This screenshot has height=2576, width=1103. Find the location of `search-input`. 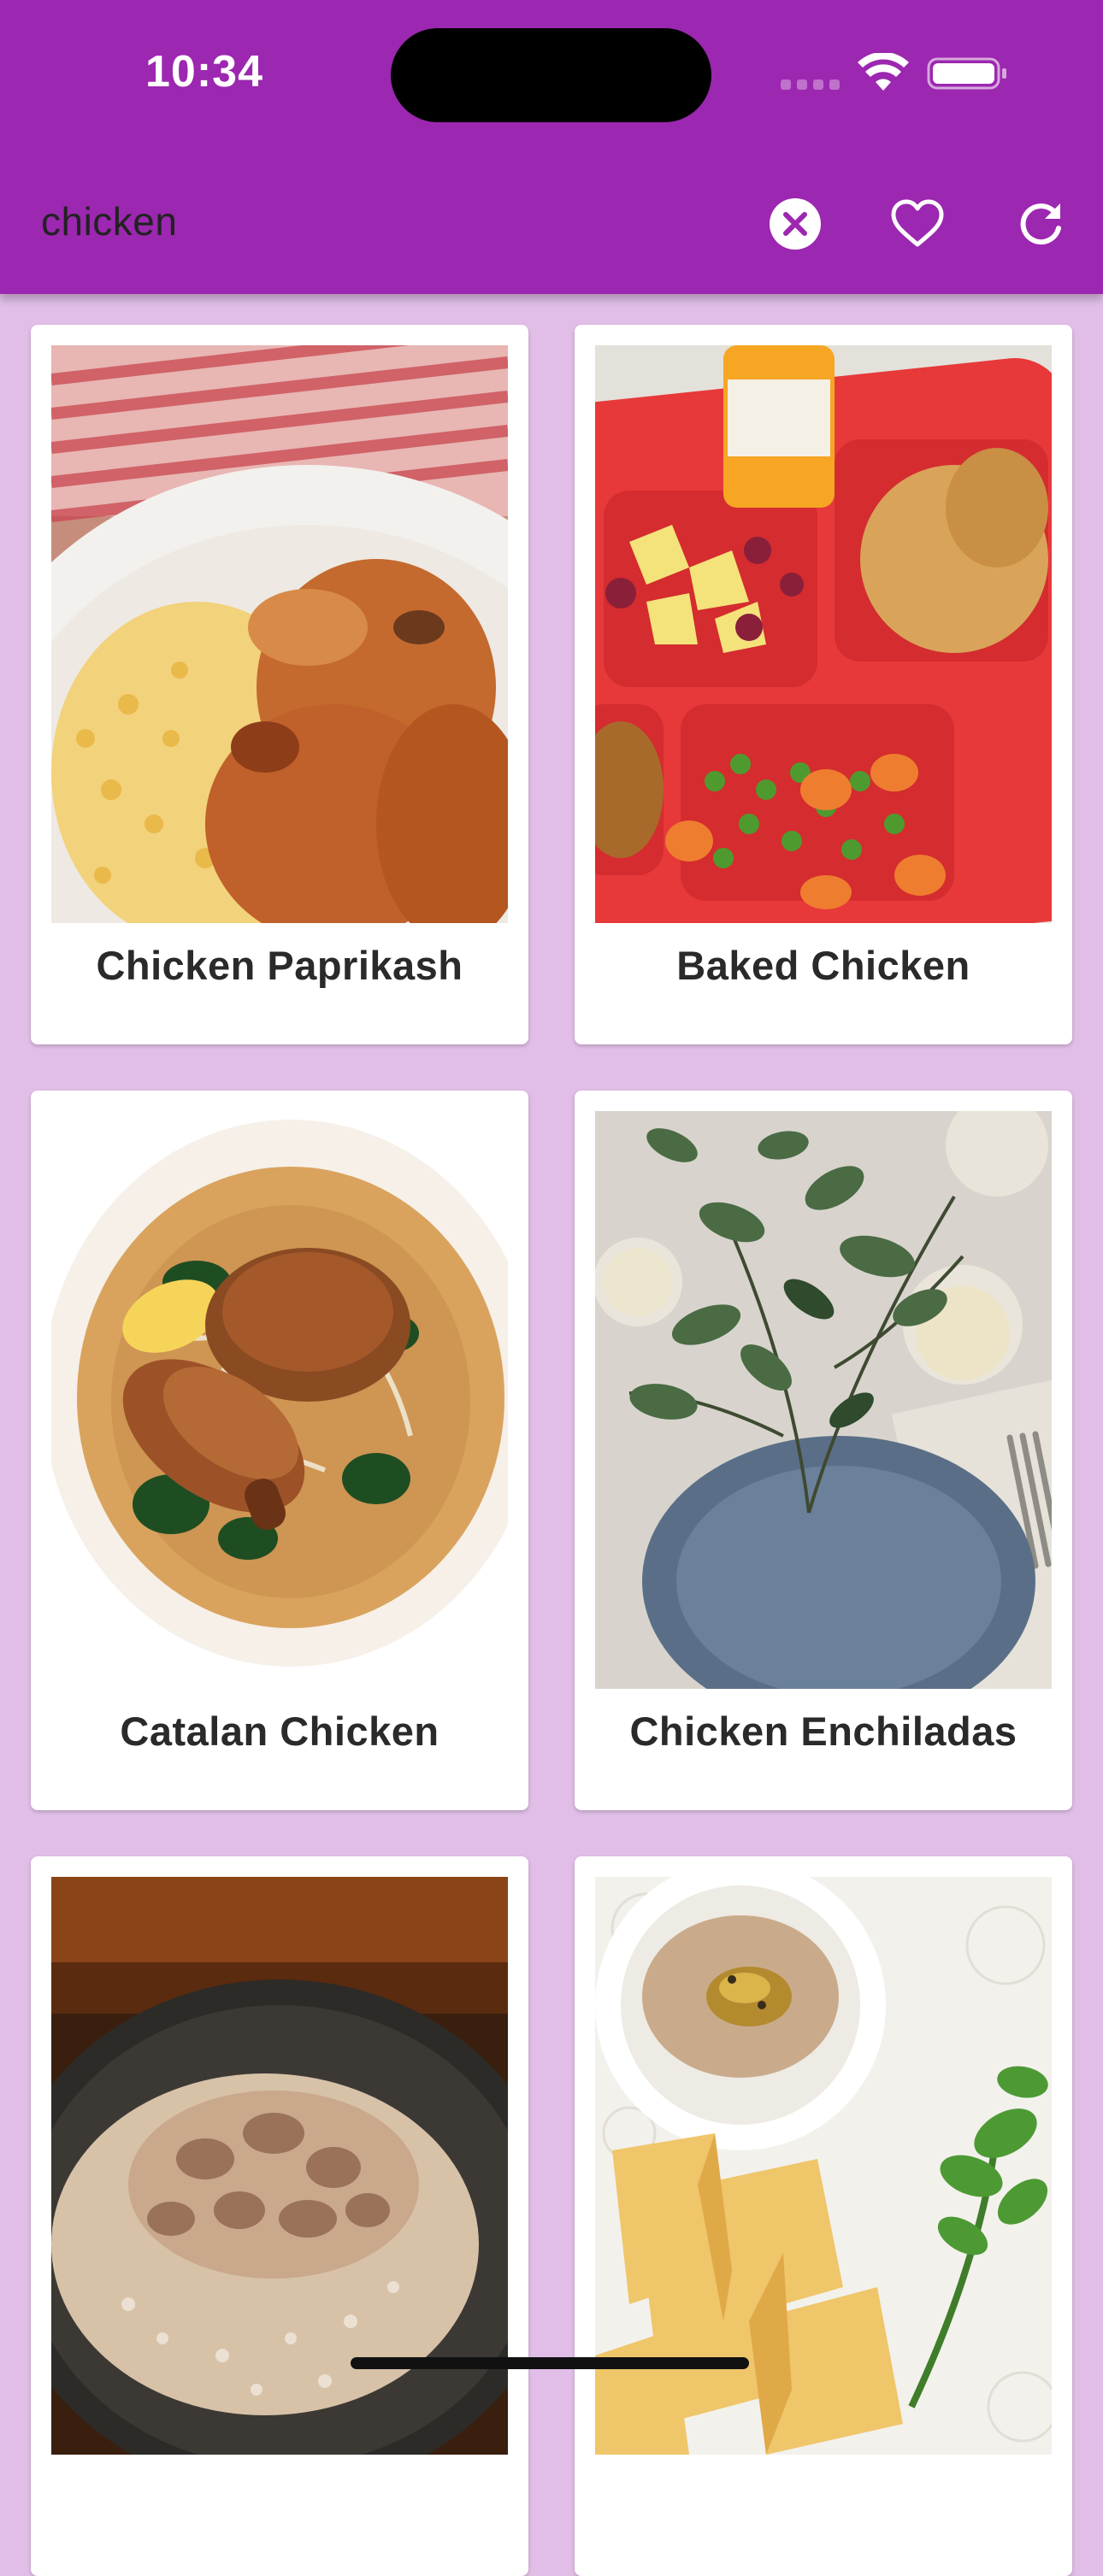

search-input is located at coordinates (386, 223).